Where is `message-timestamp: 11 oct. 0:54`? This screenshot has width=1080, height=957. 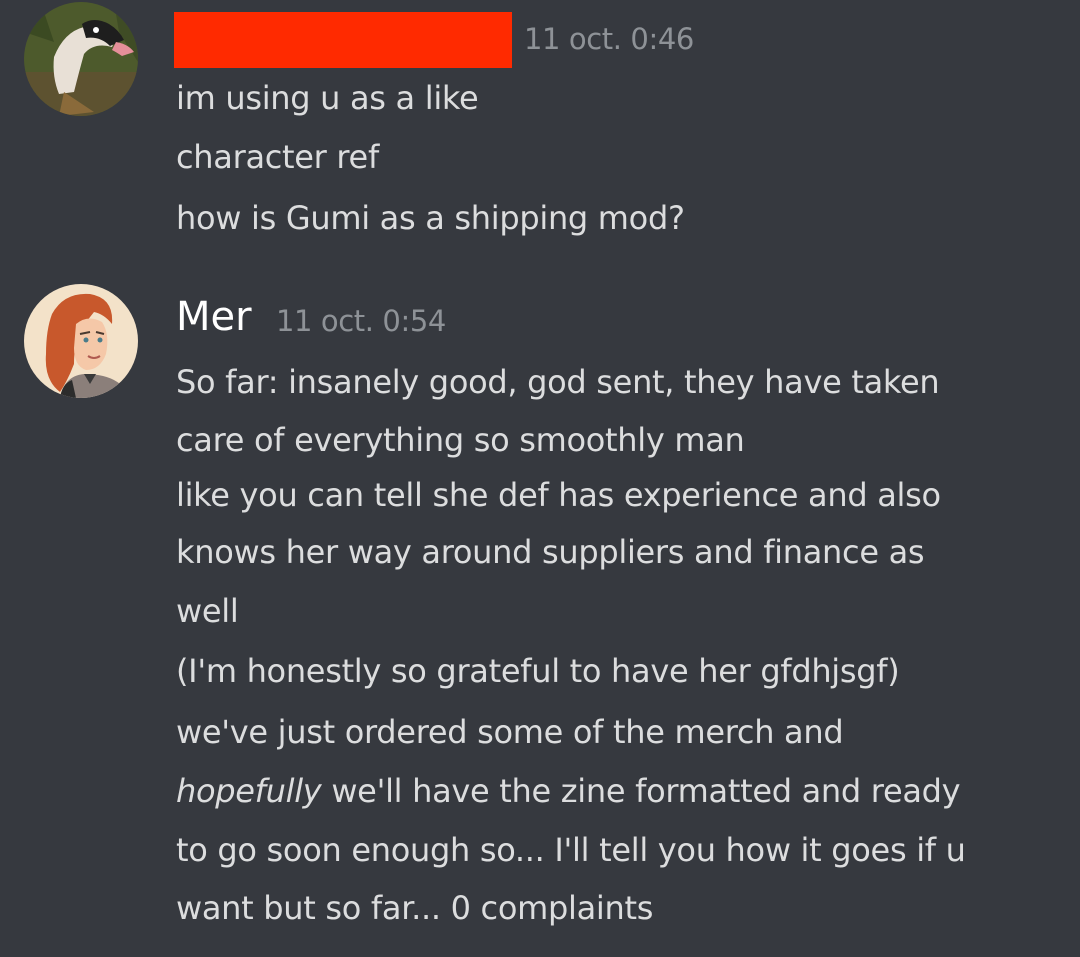
message-timestamp: 11 oct. 0:54 is located at coordinates (361, 321).